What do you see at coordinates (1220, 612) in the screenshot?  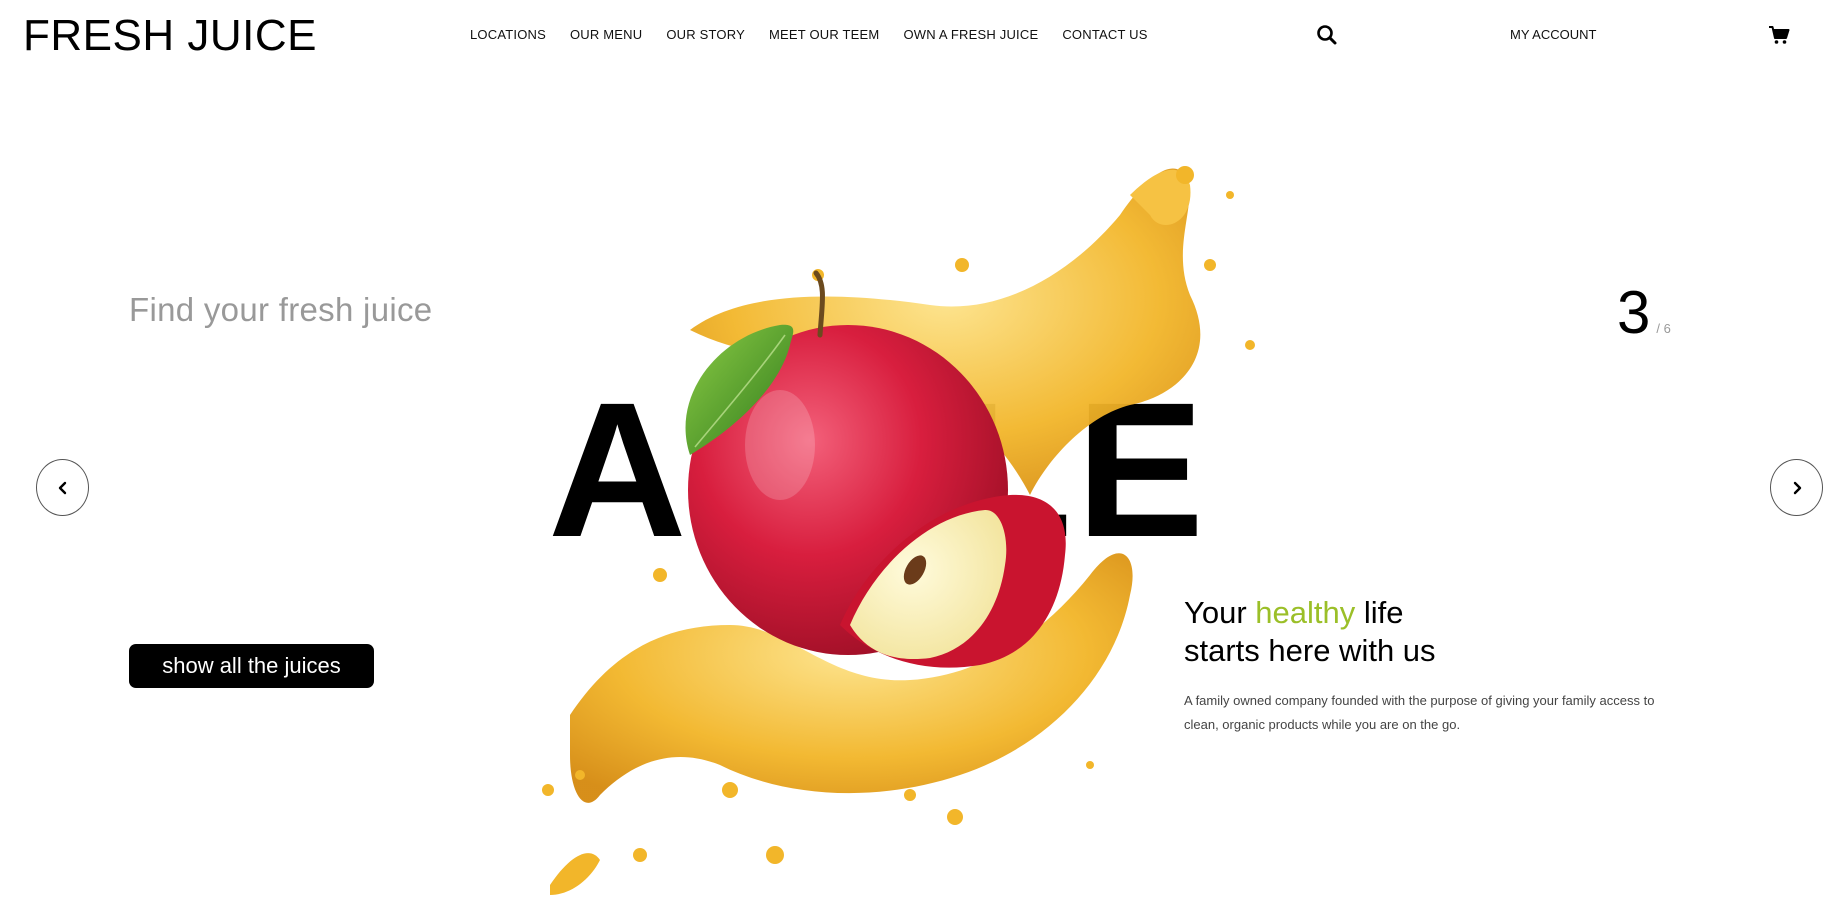 I see `tagline-pre: Your` at bounding box center [1220, 612].